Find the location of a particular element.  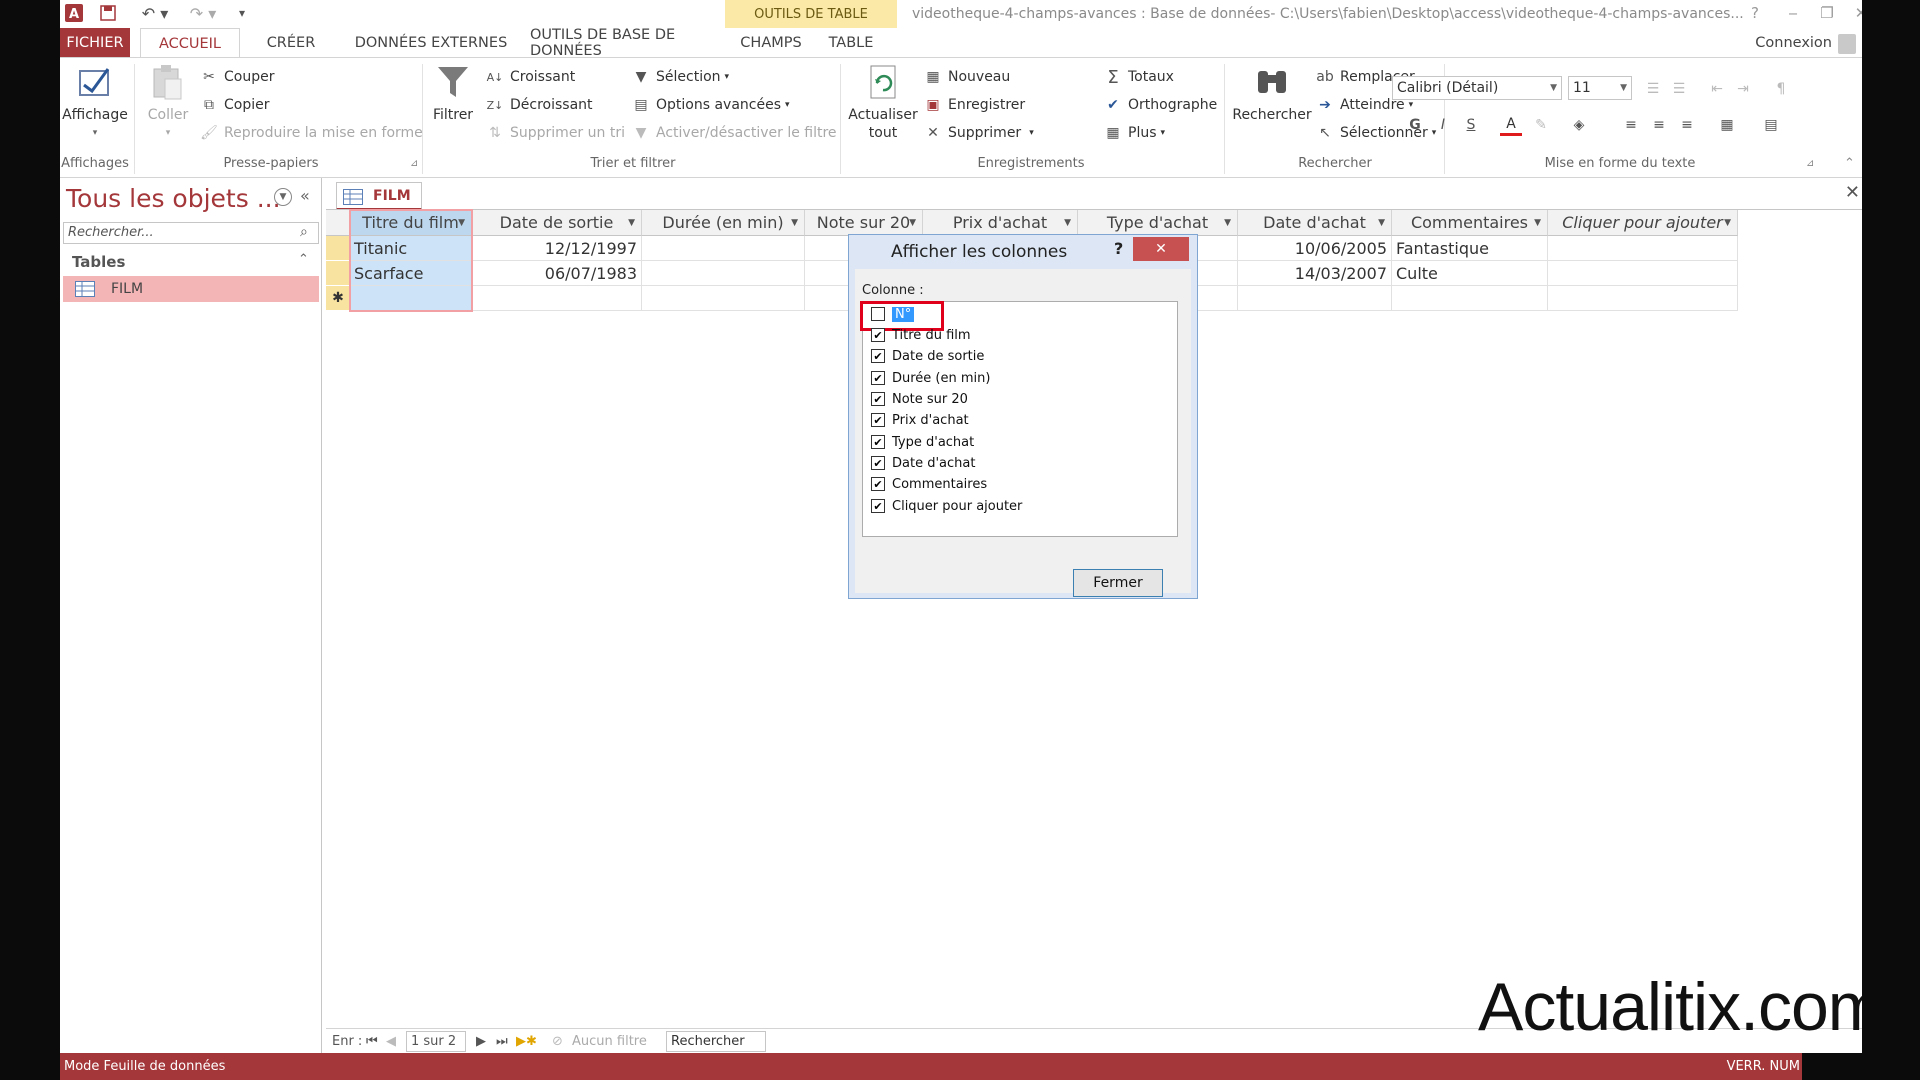

enregistrer-button: ▣ Enregistrer is located at coordinates (974, 105).